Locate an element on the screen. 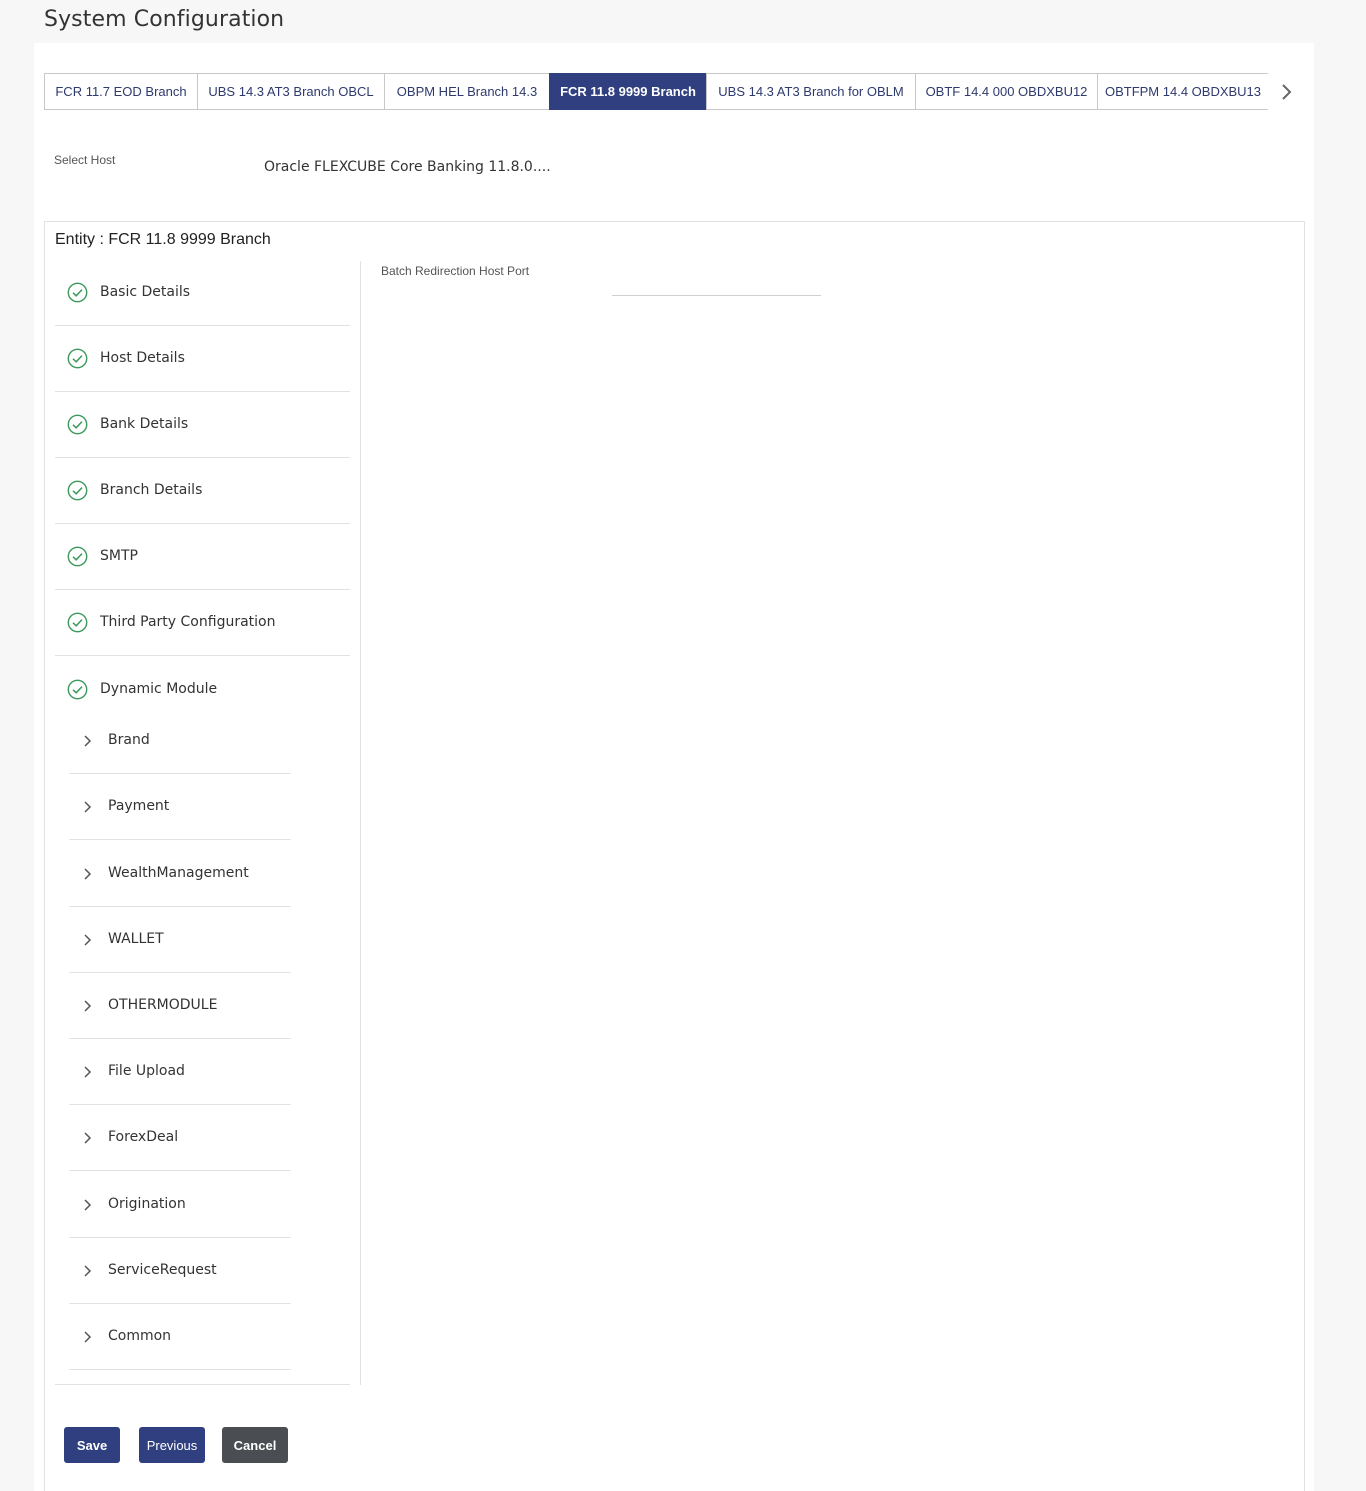 The height and width of the screenshot is (1491, 1366). tab-ubs-14-3-at3-branch-obcl: UBS 14.3 AT3 Branch OBCL is located at coordinates (291, 91).